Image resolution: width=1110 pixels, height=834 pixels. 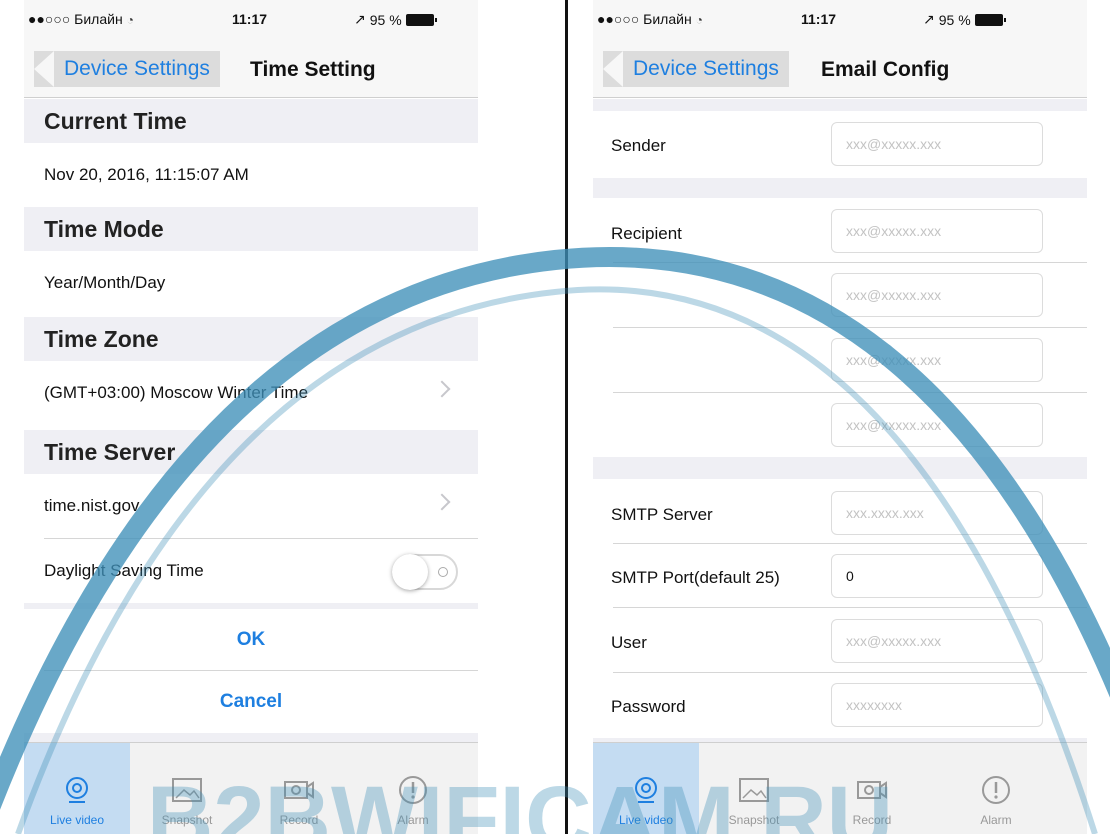 I want to click on navigation-bar: Device Settings Email Config, so click(x=840, y=69).